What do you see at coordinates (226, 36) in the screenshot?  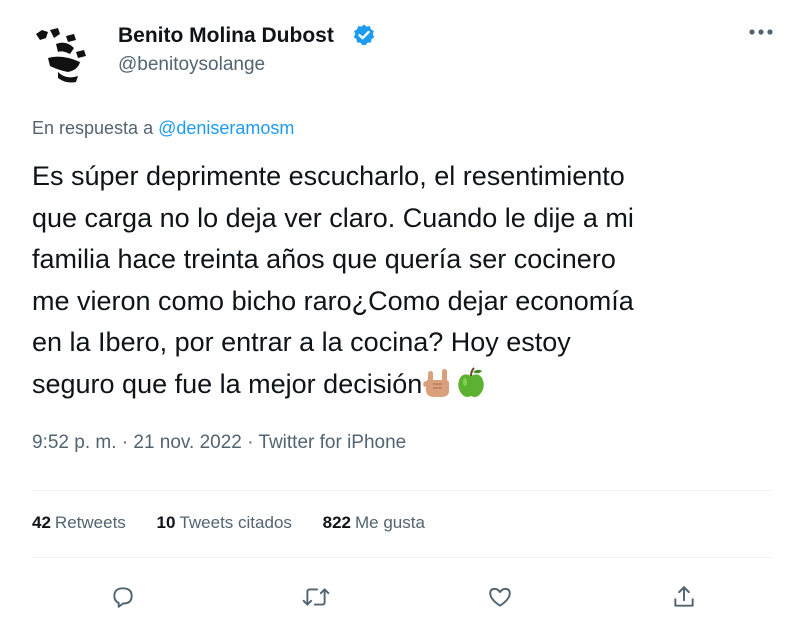 I see `display-name: Benito Molina Dubost` at bounding box center [226, 36].